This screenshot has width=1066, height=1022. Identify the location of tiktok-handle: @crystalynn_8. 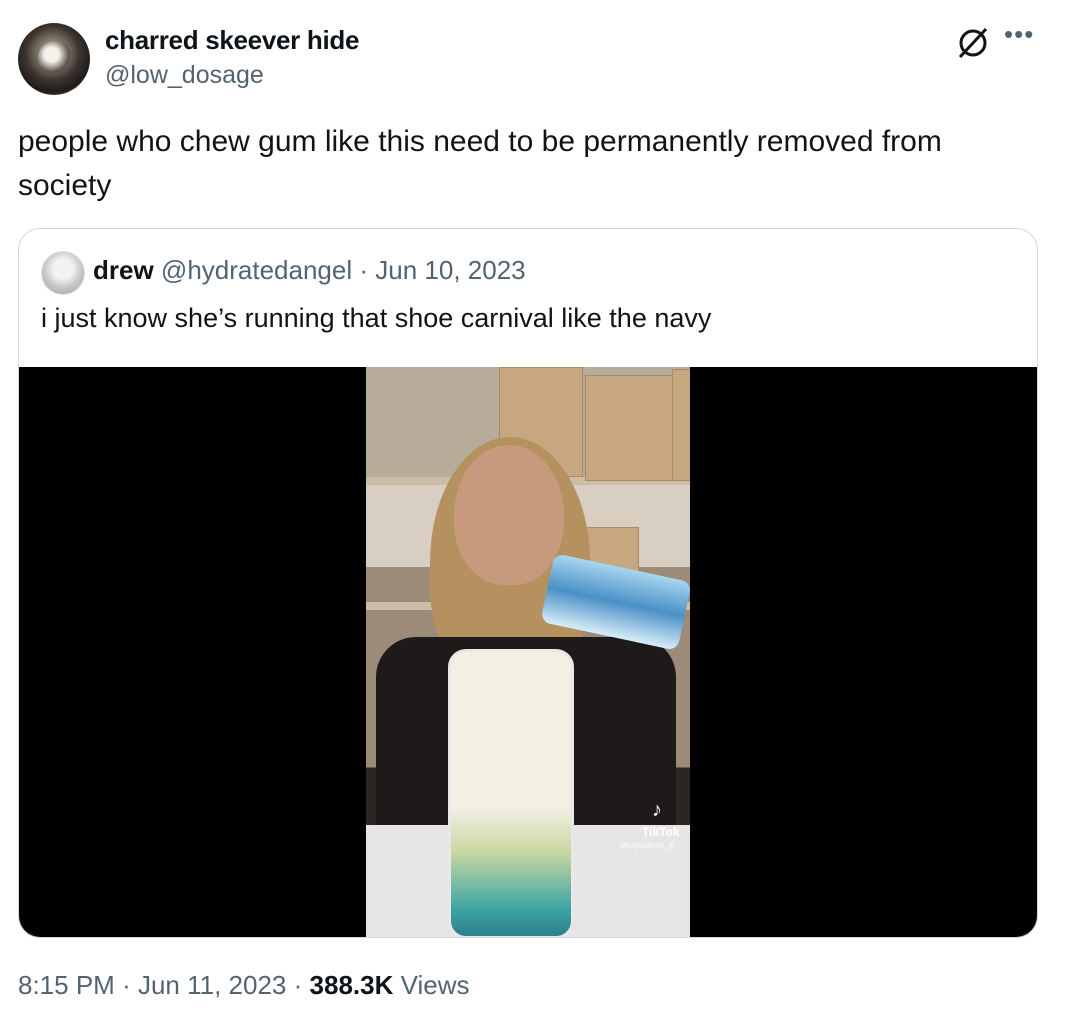
(647, 845).